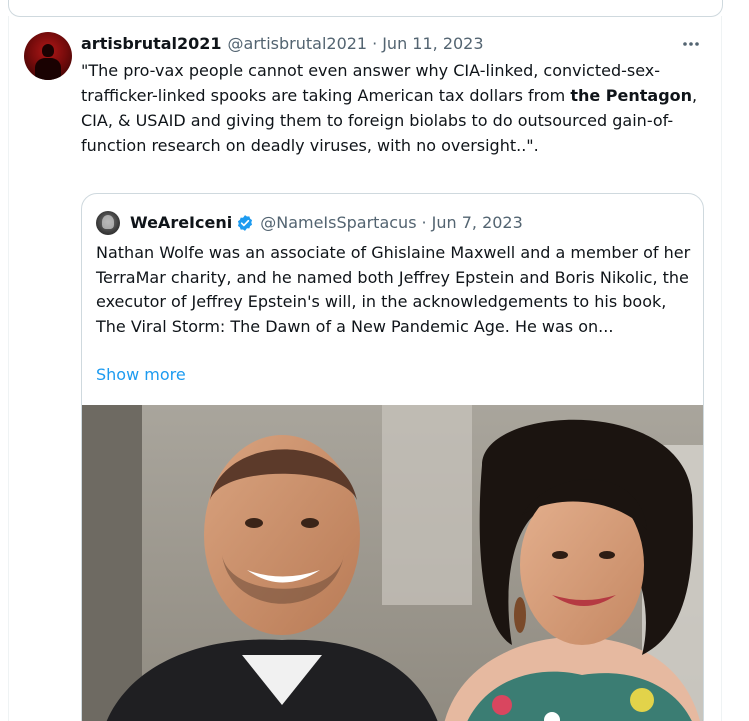 This screenshot has width=749, height=721. I want to click on verified-badge-icon, so click(245, 223).